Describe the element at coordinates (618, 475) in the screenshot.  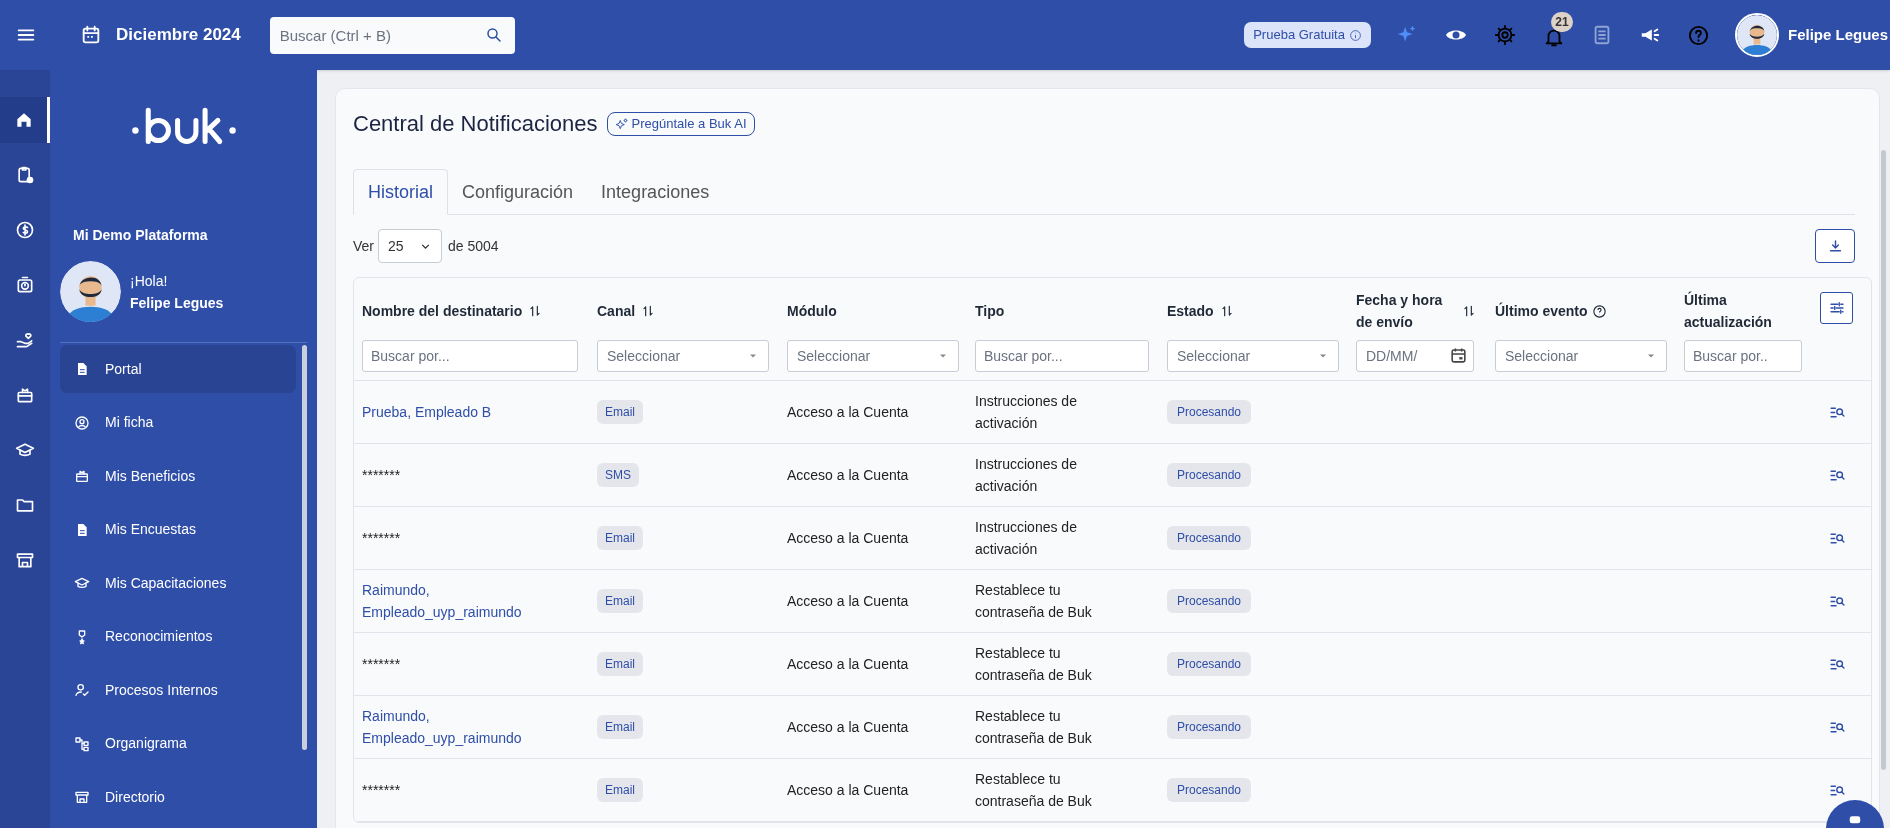
I see `channel-tag: SMS` at that location.